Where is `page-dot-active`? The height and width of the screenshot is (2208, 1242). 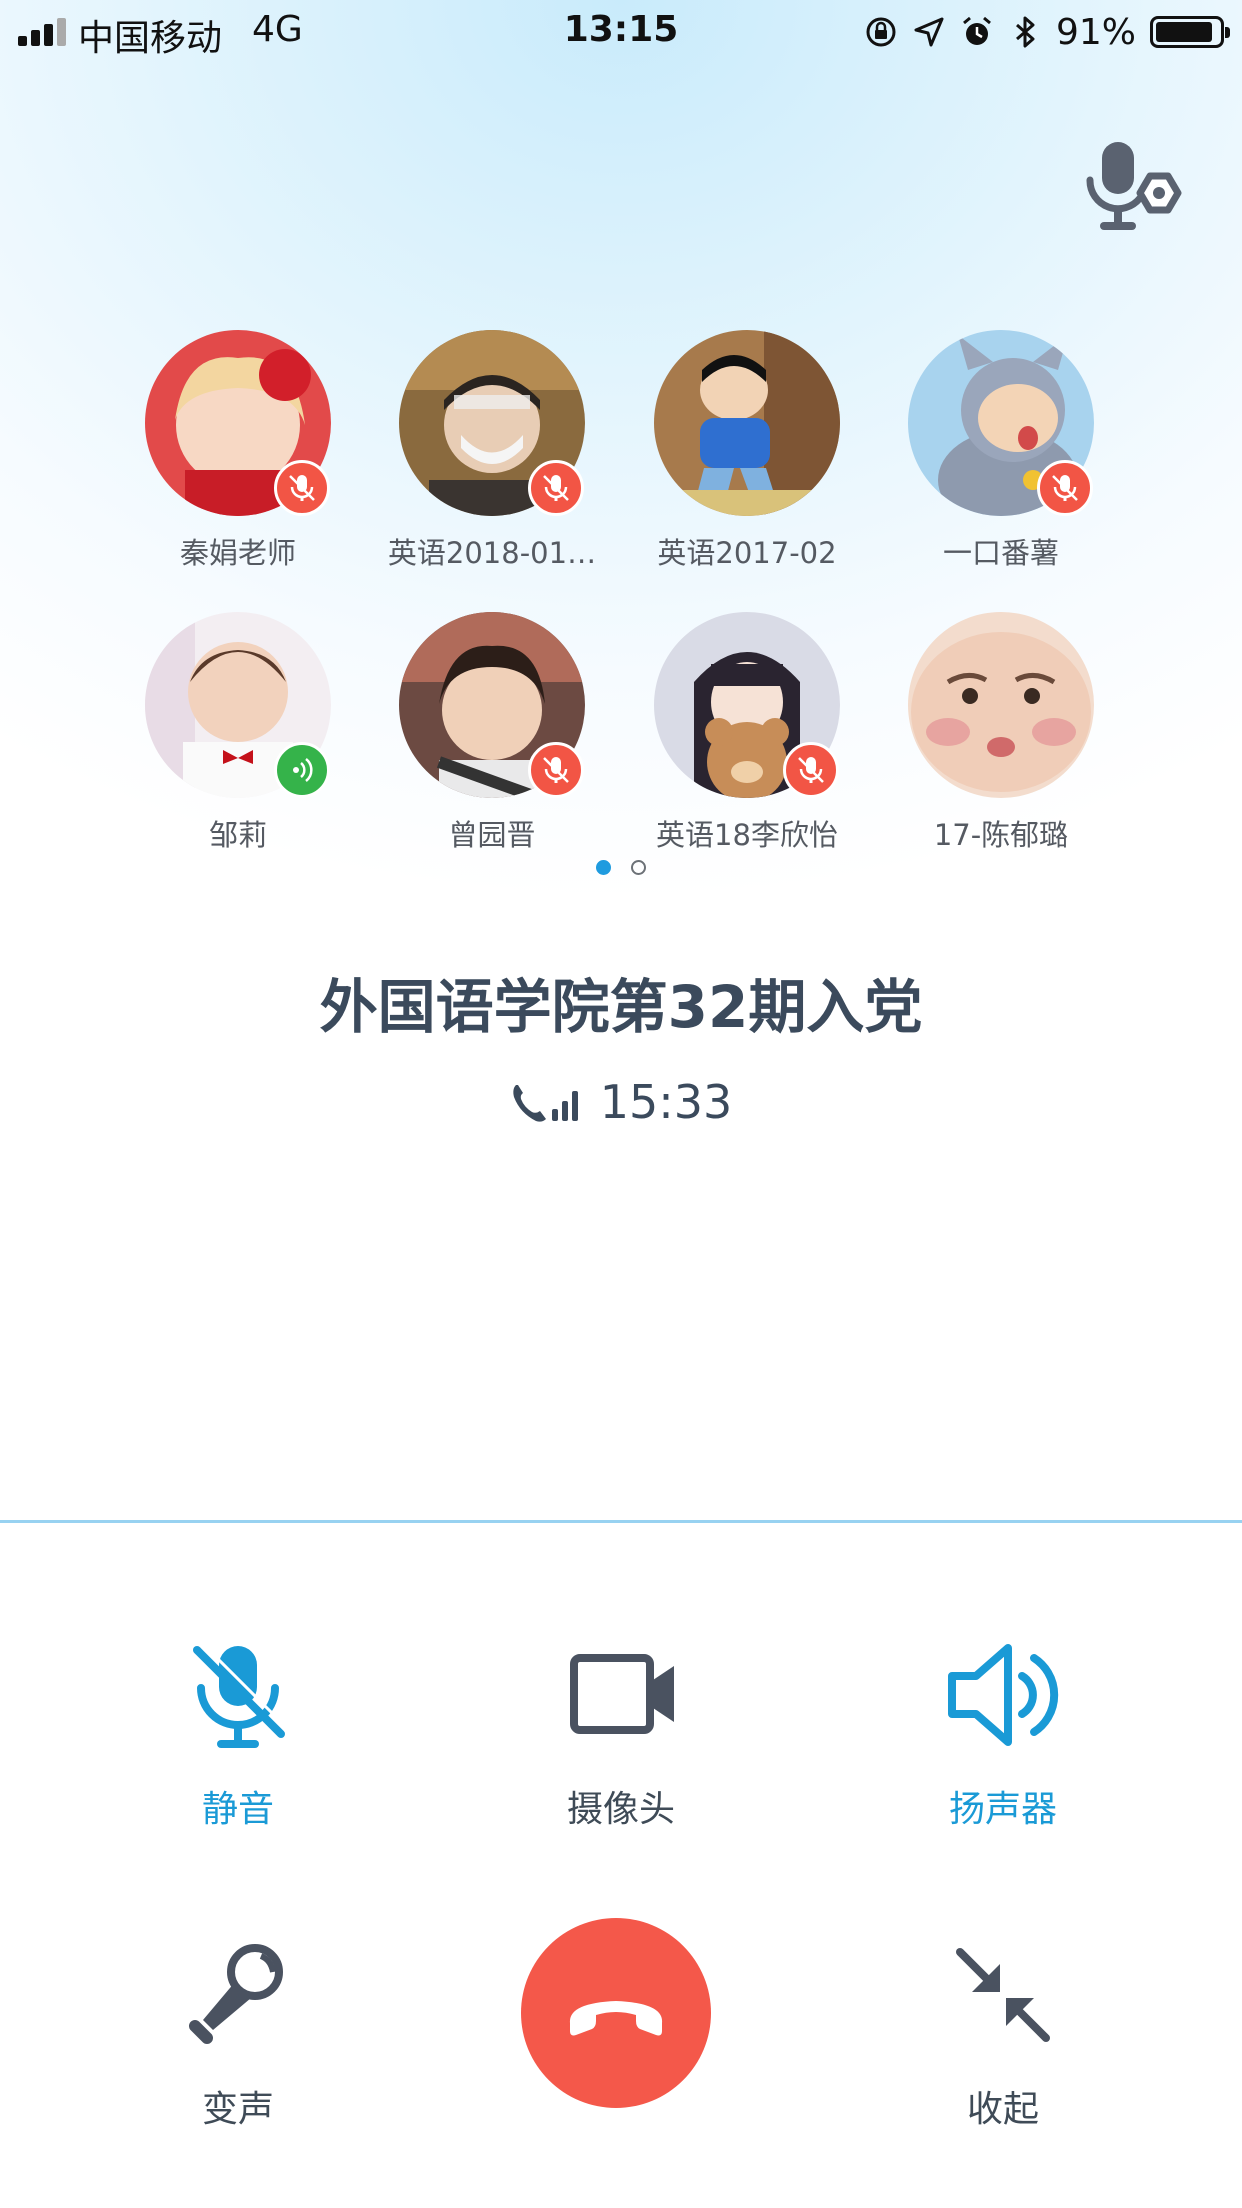 page-dot-active is located at coordinates (604, 867).